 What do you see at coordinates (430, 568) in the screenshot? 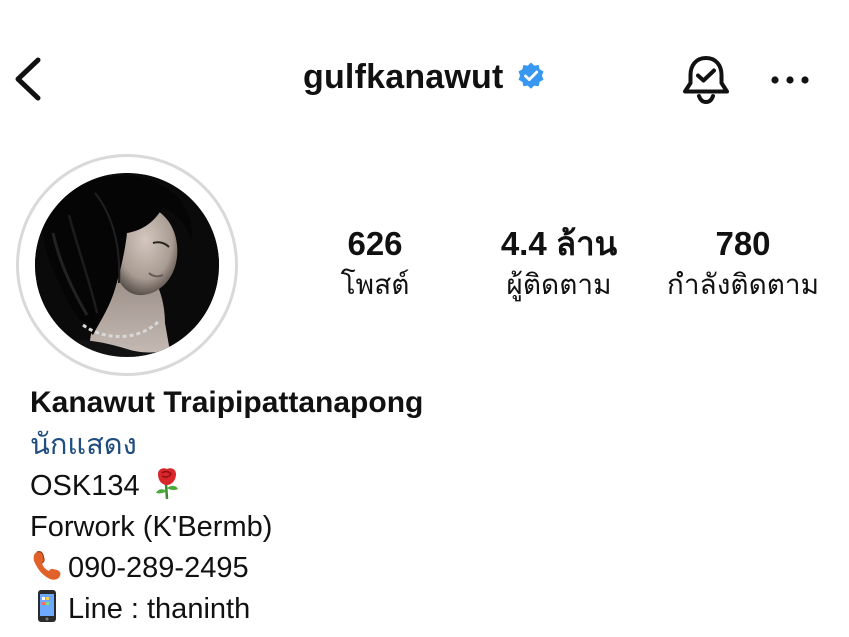
I see `bio-line-phone: 090-289-2495` at bounding box center [430, 568].